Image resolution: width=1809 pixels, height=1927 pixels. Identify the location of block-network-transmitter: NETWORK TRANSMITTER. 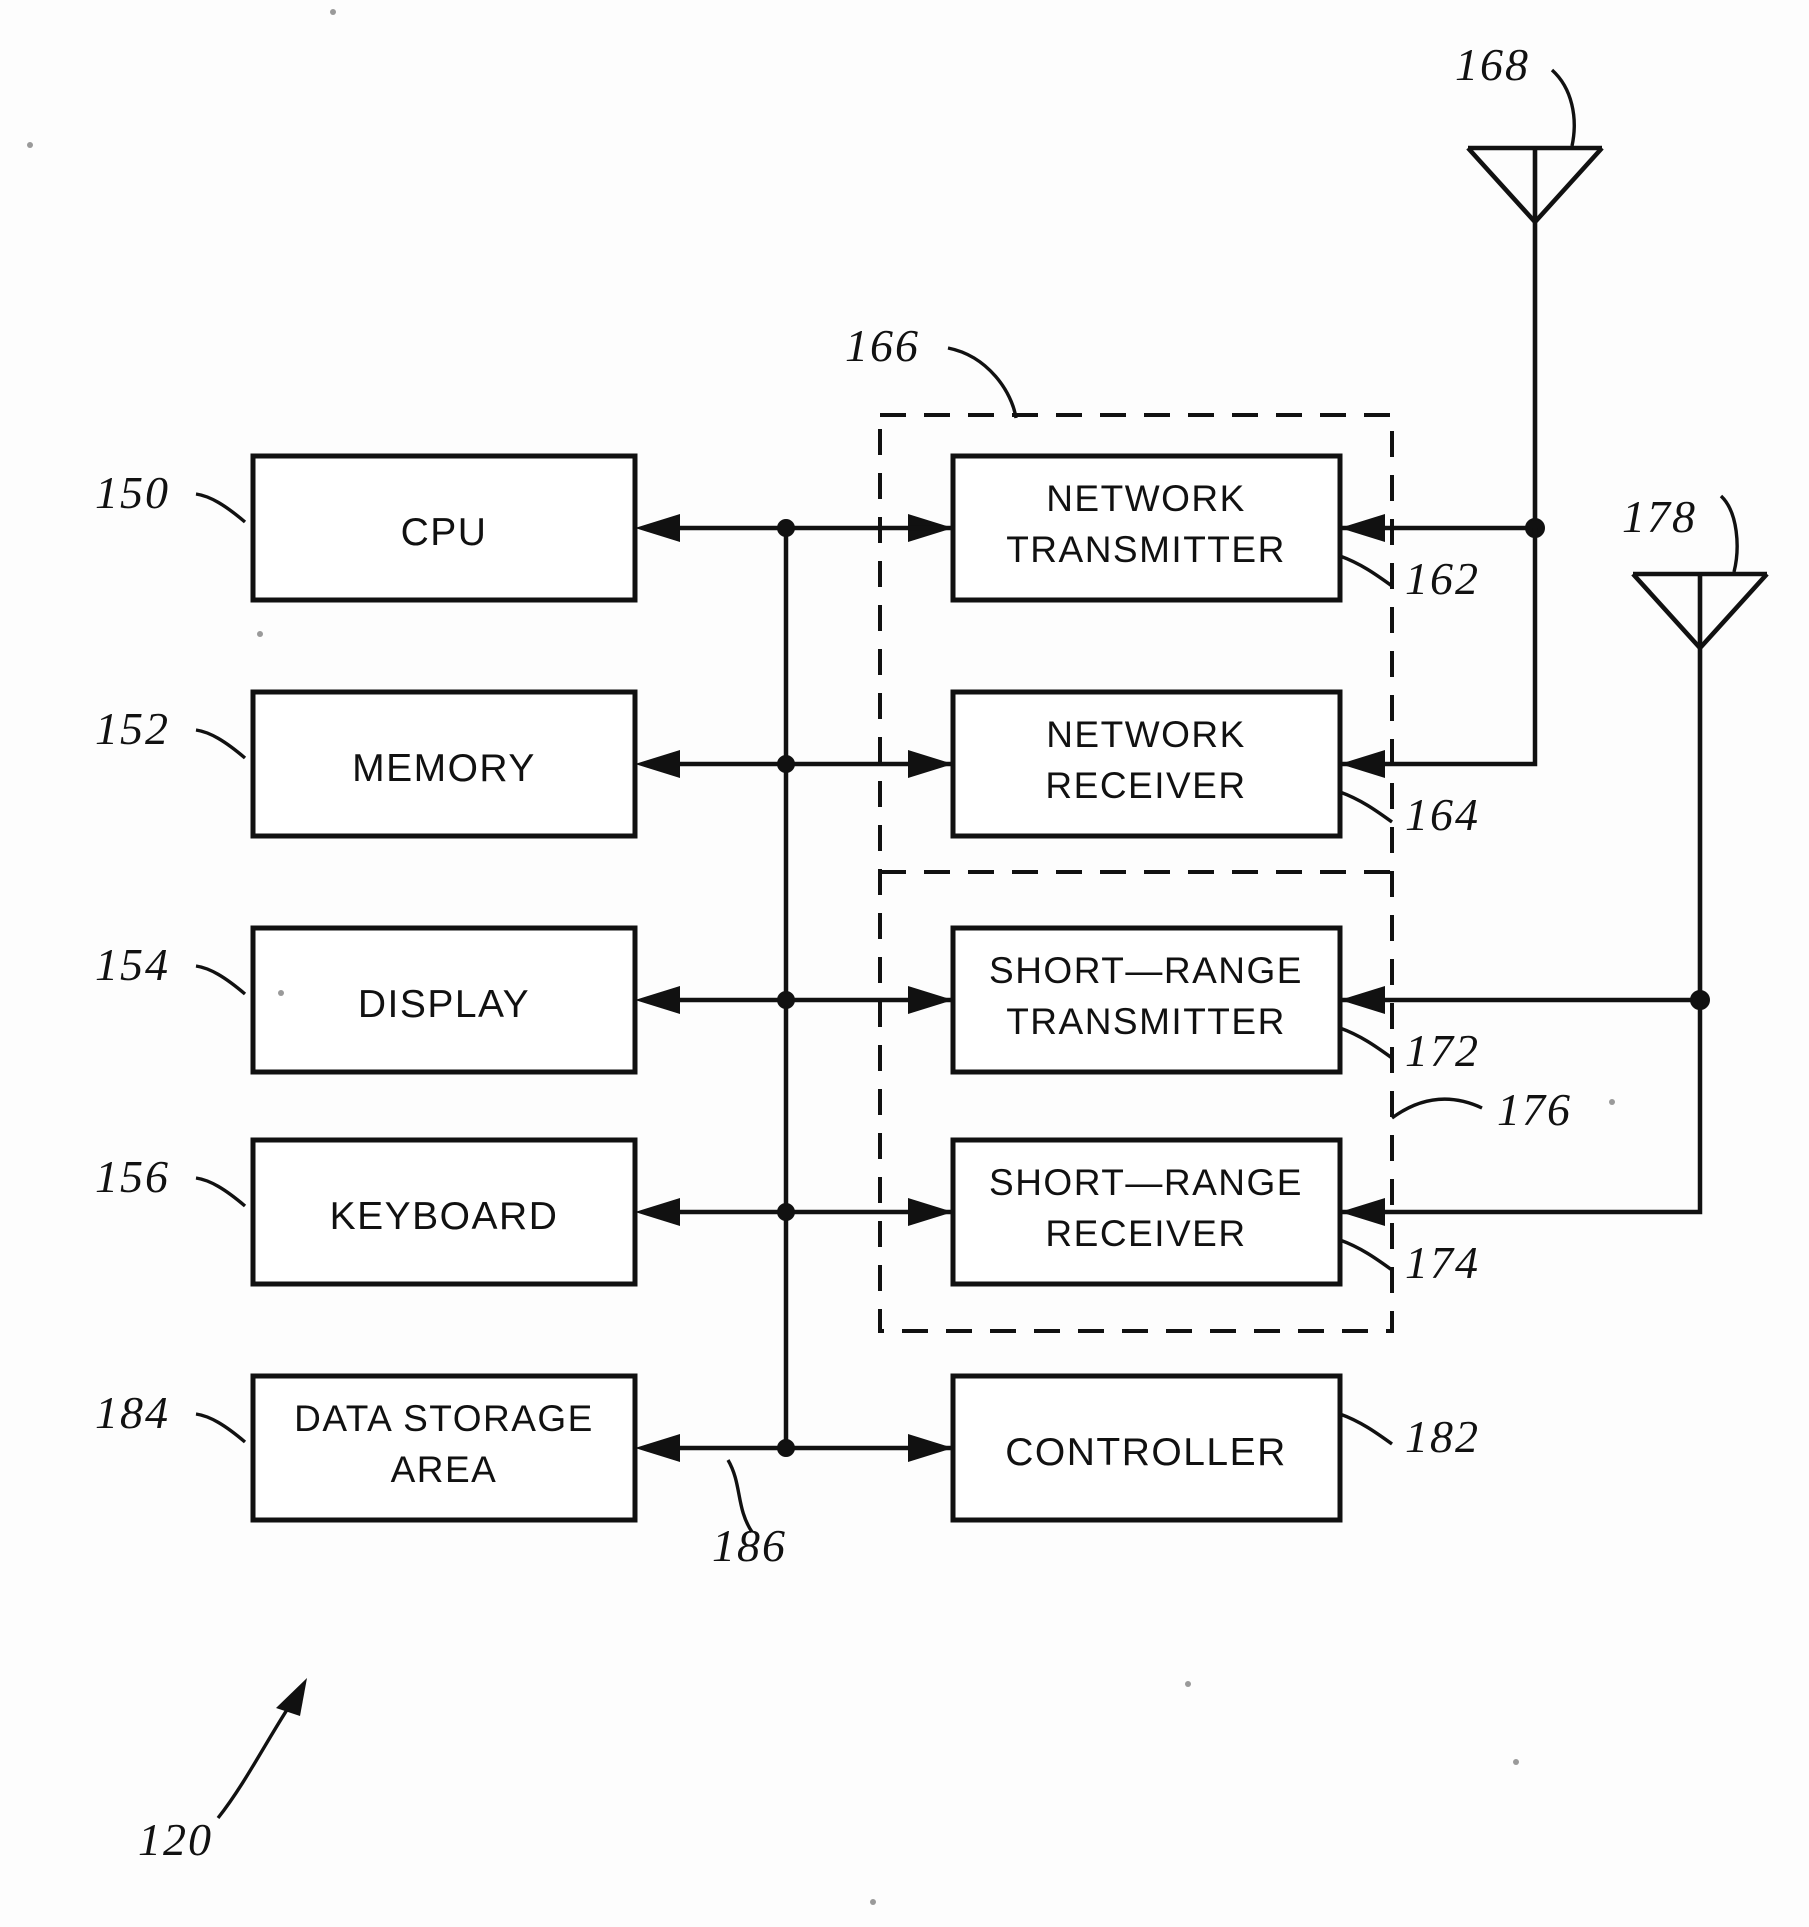
(1146, 528).